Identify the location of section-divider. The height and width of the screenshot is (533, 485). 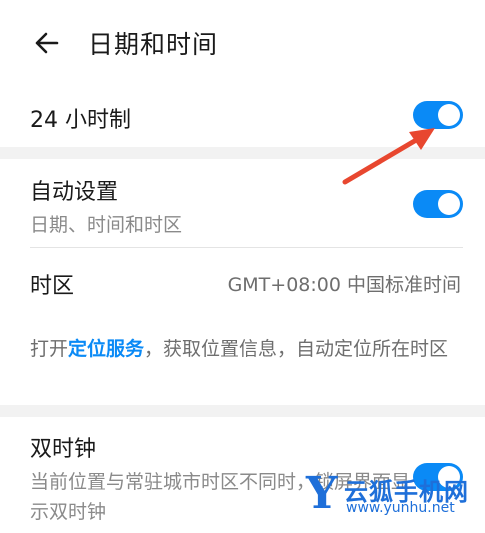
(242, 411).